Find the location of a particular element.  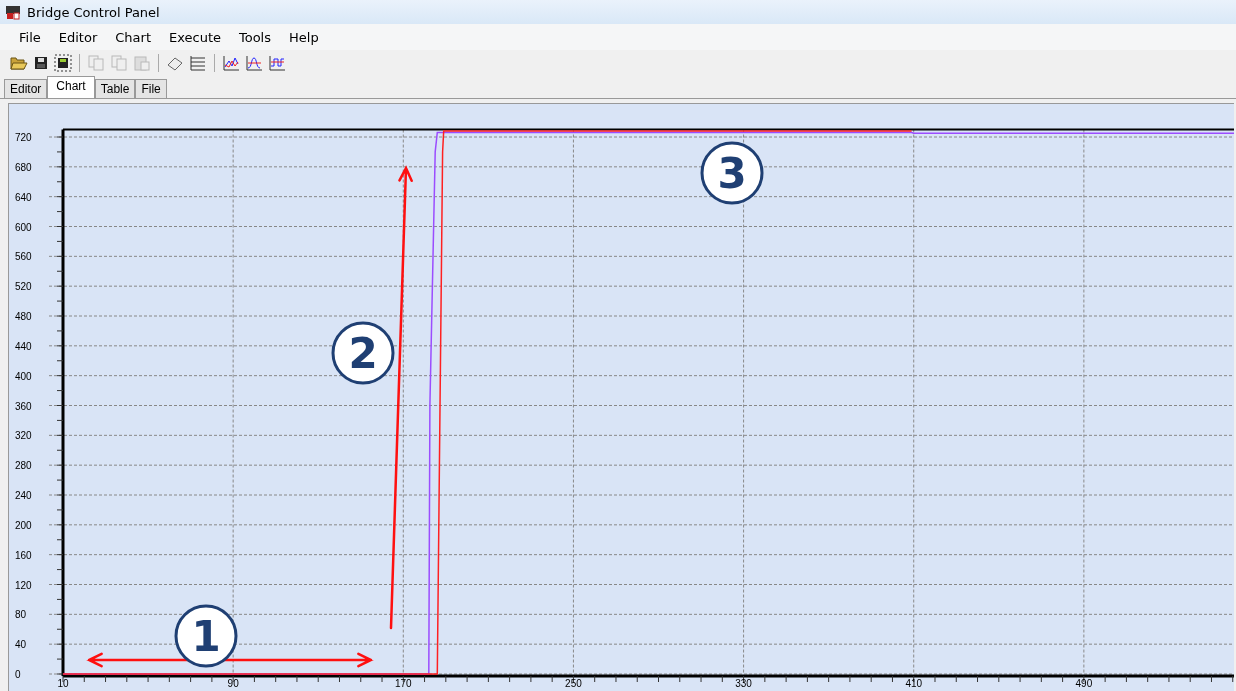

menu-item: Editor is located at coordinates (78, 37).